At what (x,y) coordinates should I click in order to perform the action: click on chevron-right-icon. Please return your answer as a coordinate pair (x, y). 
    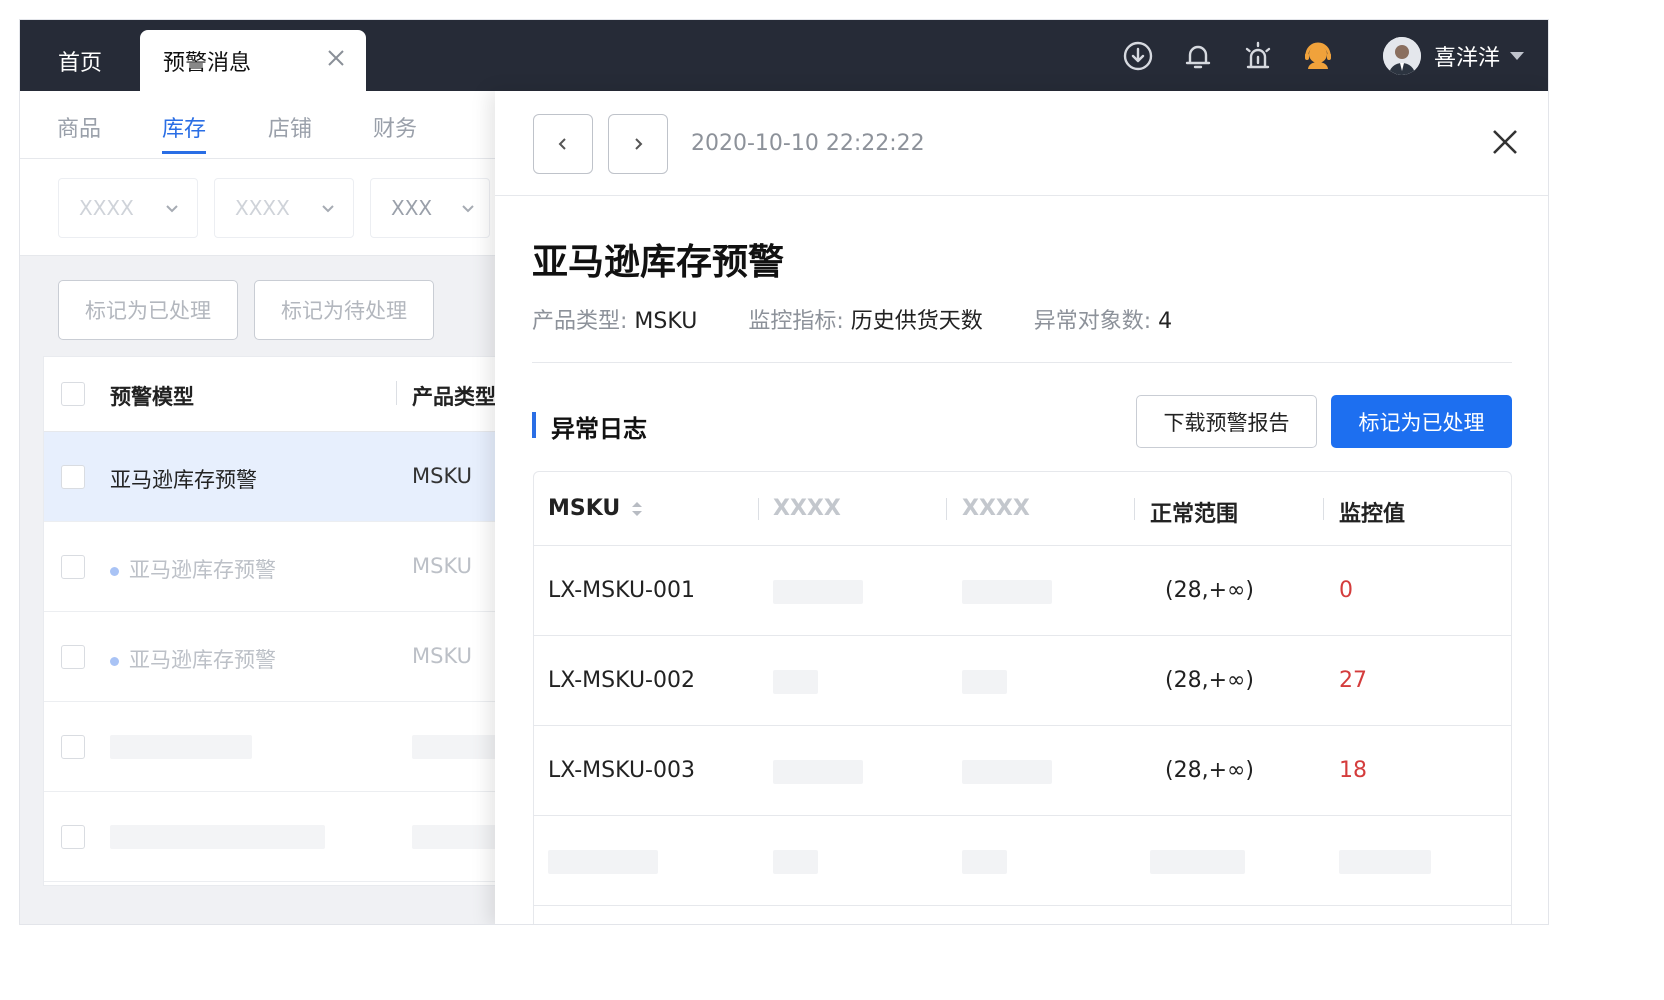
    Looking at the image, I should click on (639, 144).